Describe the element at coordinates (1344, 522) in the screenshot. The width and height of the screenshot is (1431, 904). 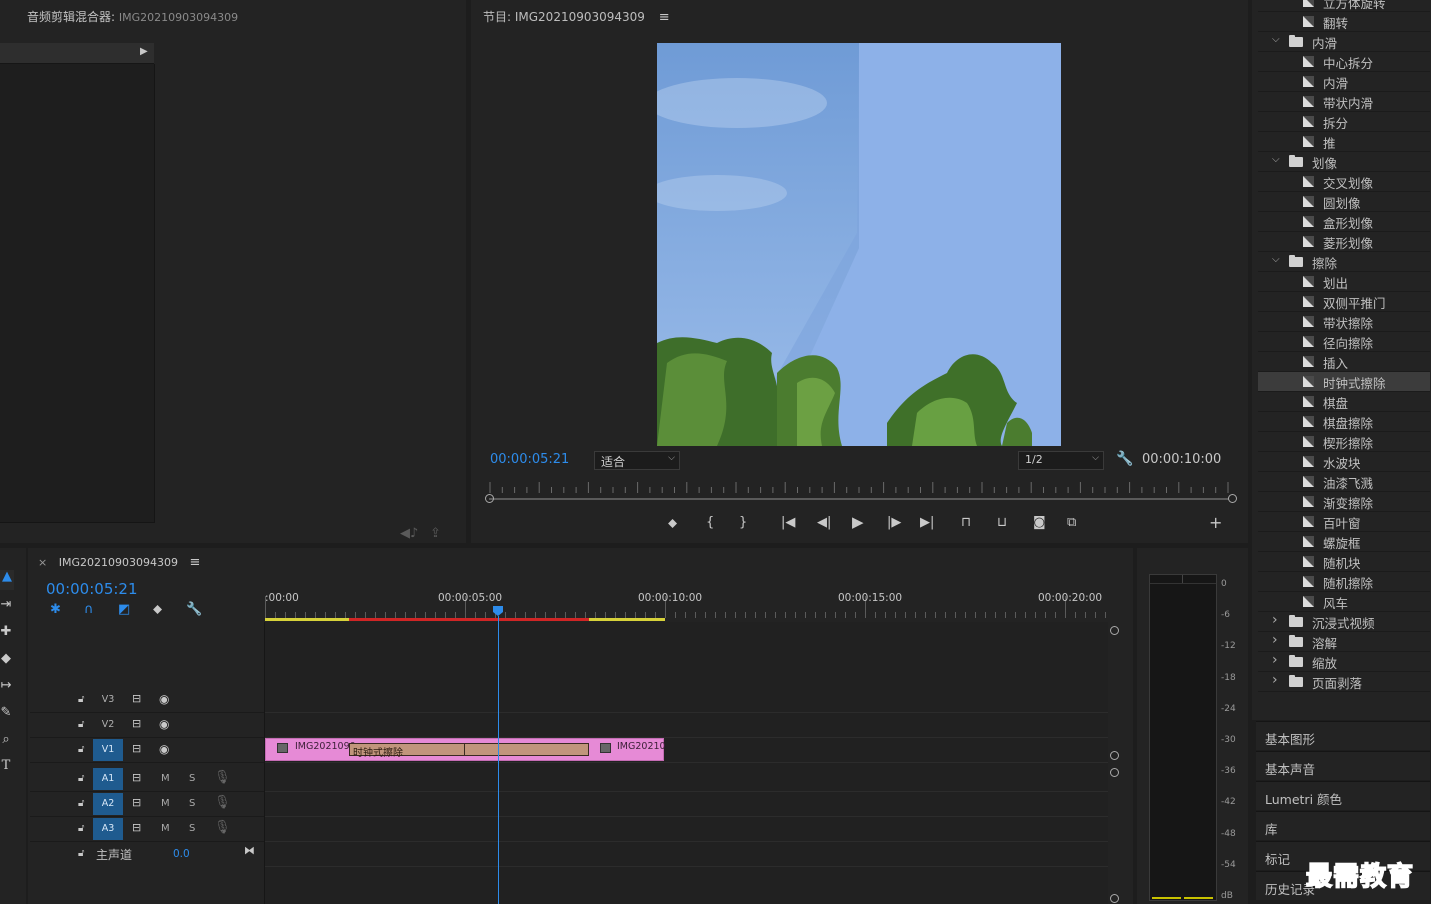
I see `effects-item: 百叶窗` at that location.